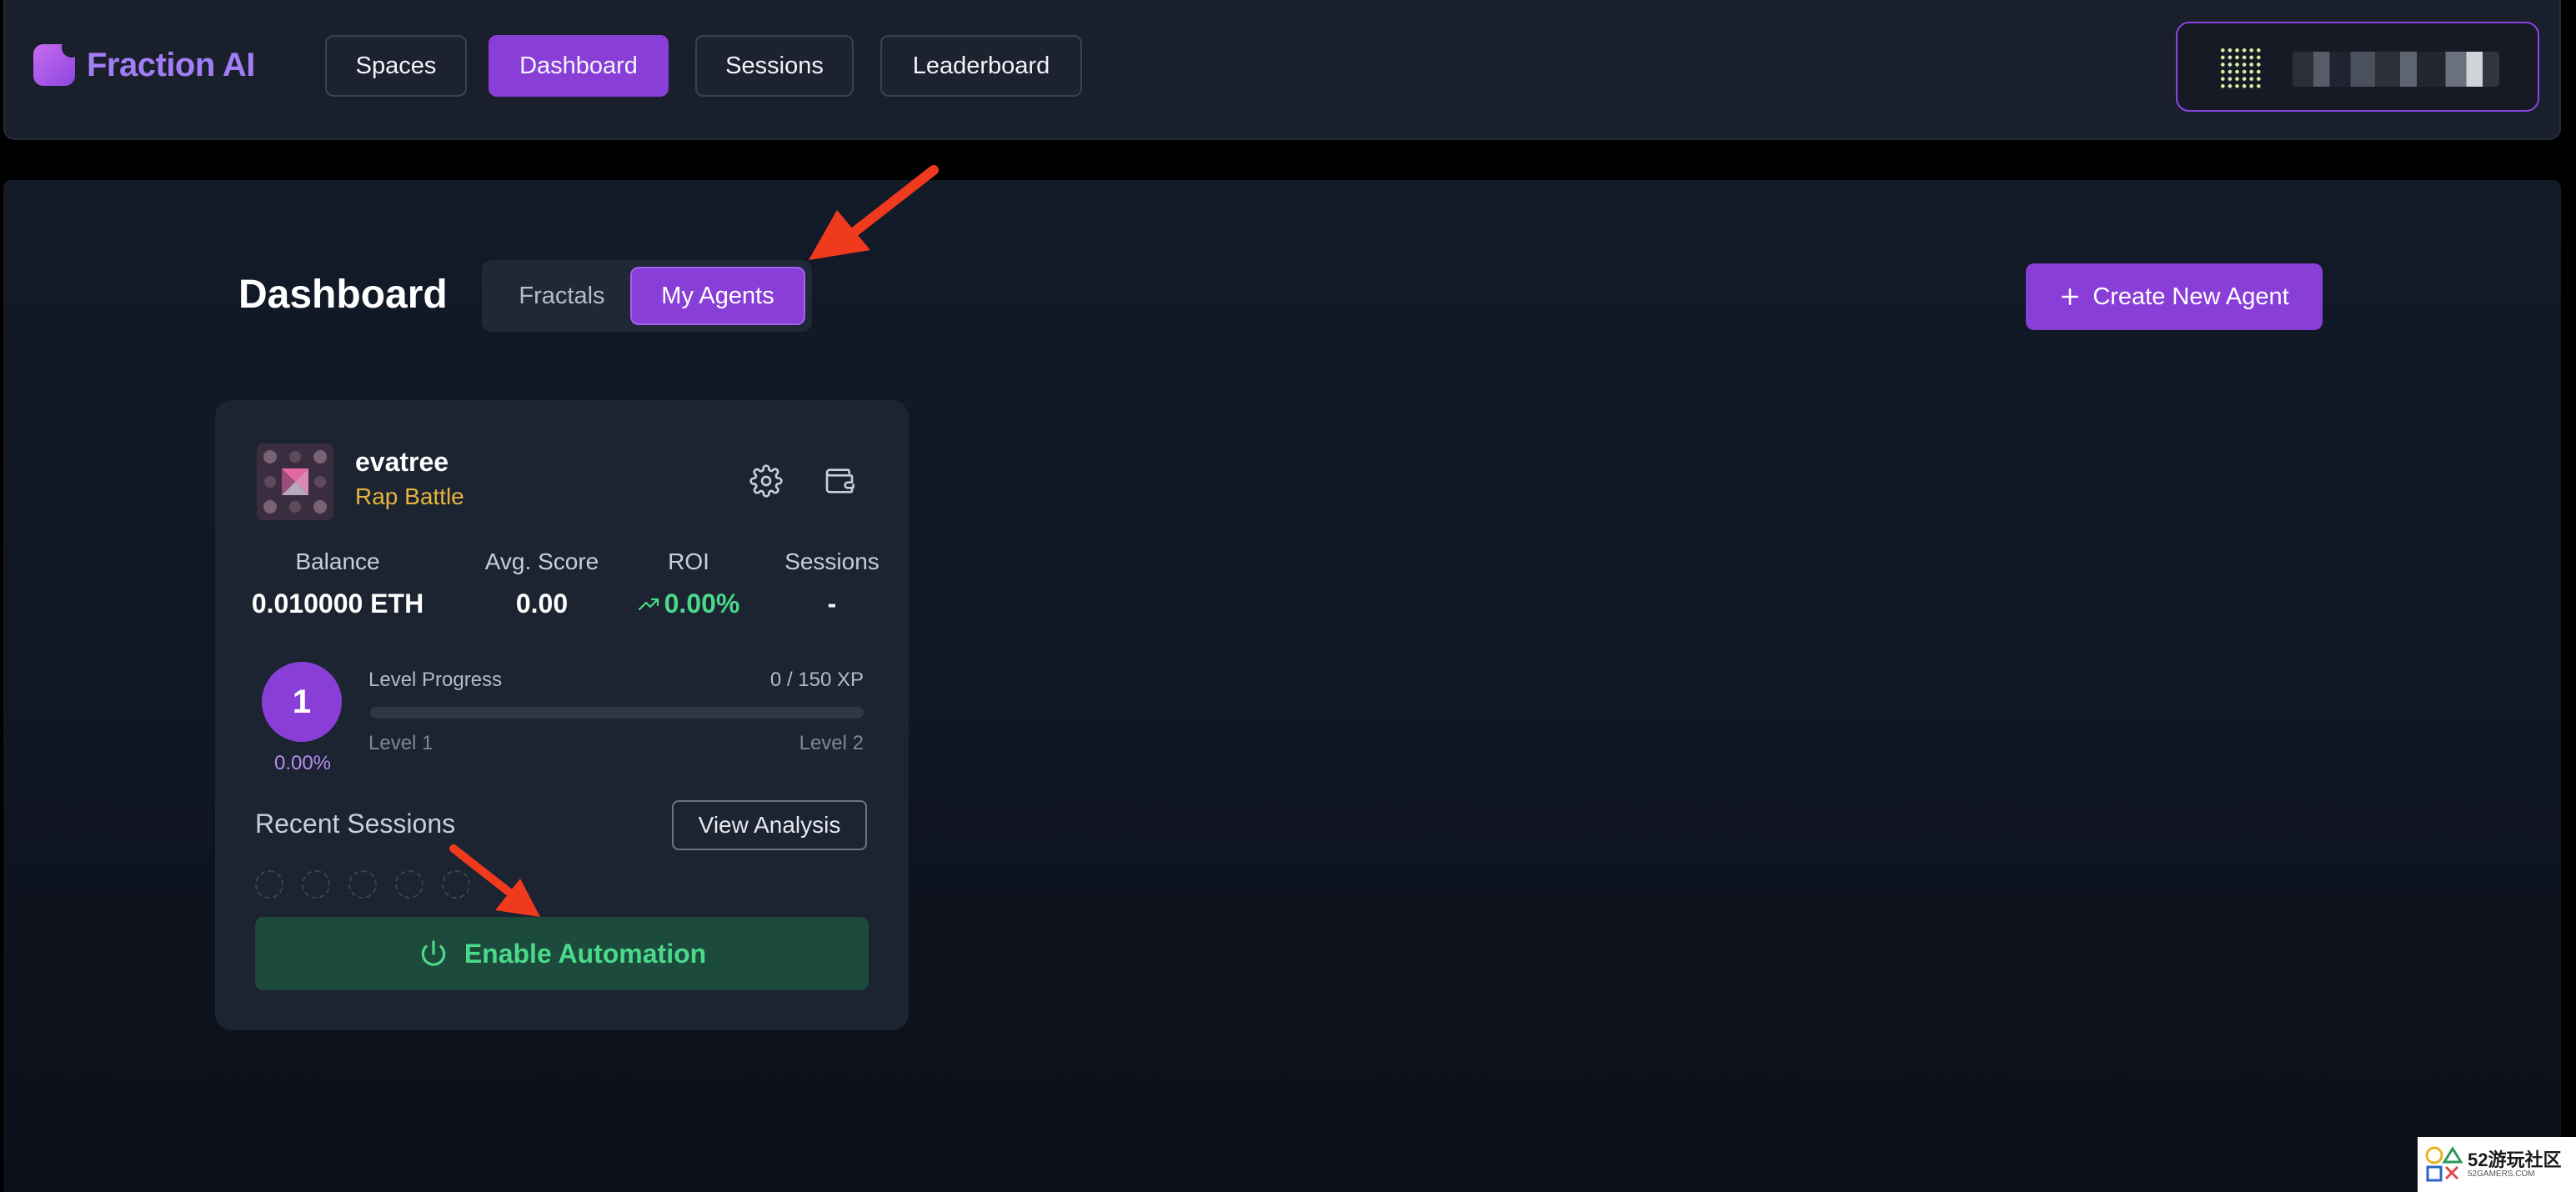  Describe the element at coordinates (343, 295) in the screenshot. I see `page-title: Dashboard` at that location.